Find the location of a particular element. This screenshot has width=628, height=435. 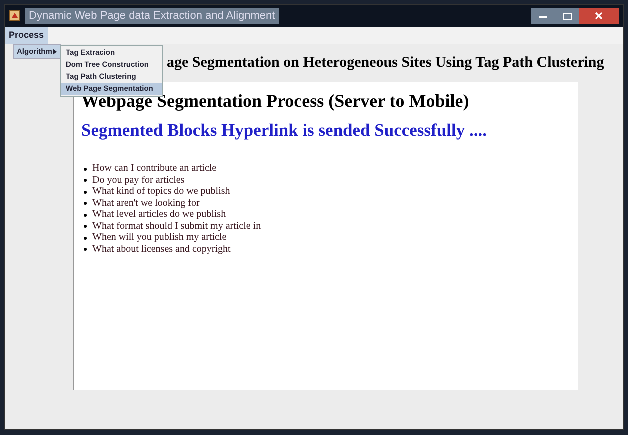

page-heading: age Segmentation on Heterogeneous Sites Using Tag Path Clustering is located at coordinates (385, 63).